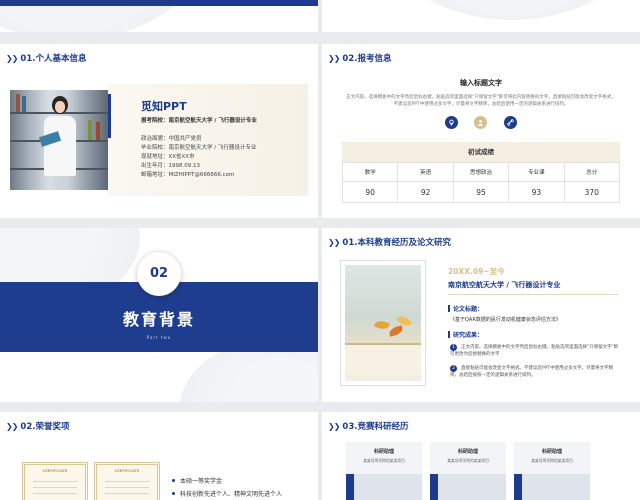 This screenshot has width=640, height=500. I want to click on photo-frame, so click(383, 323).